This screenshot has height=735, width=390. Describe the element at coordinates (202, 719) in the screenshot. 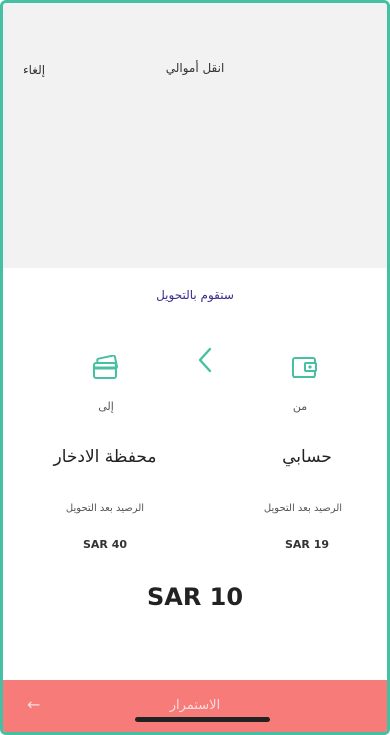

I see `home-indicator` at that location.